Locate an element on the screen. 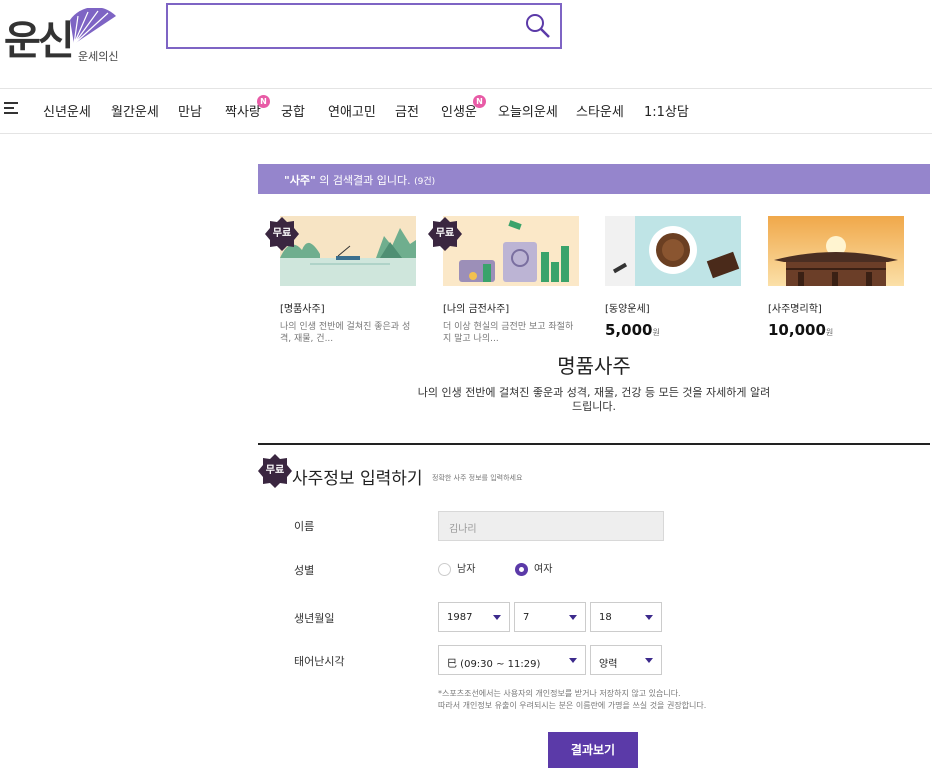 The height and width of the screenshot is (772, 932). birth-time-select: 巳 (09:30 ~ 11:29) is located at coordinates (512, 660).